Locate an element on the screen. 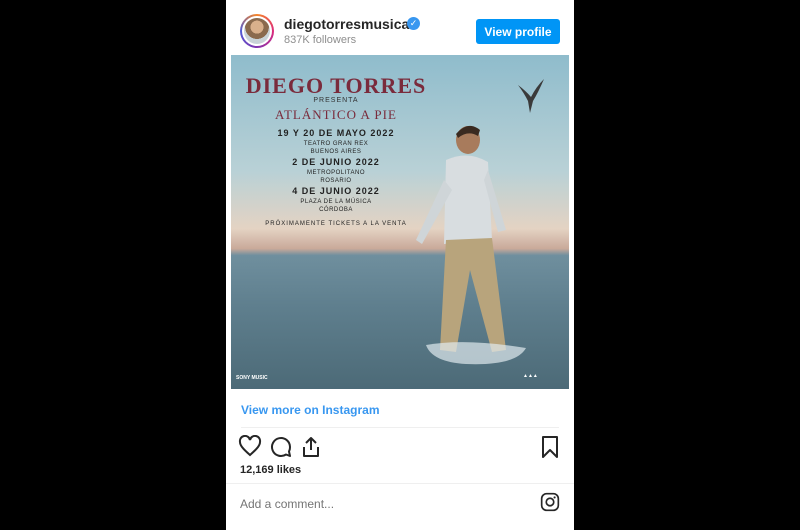  comment-icon is located at coordinates (281, 447).